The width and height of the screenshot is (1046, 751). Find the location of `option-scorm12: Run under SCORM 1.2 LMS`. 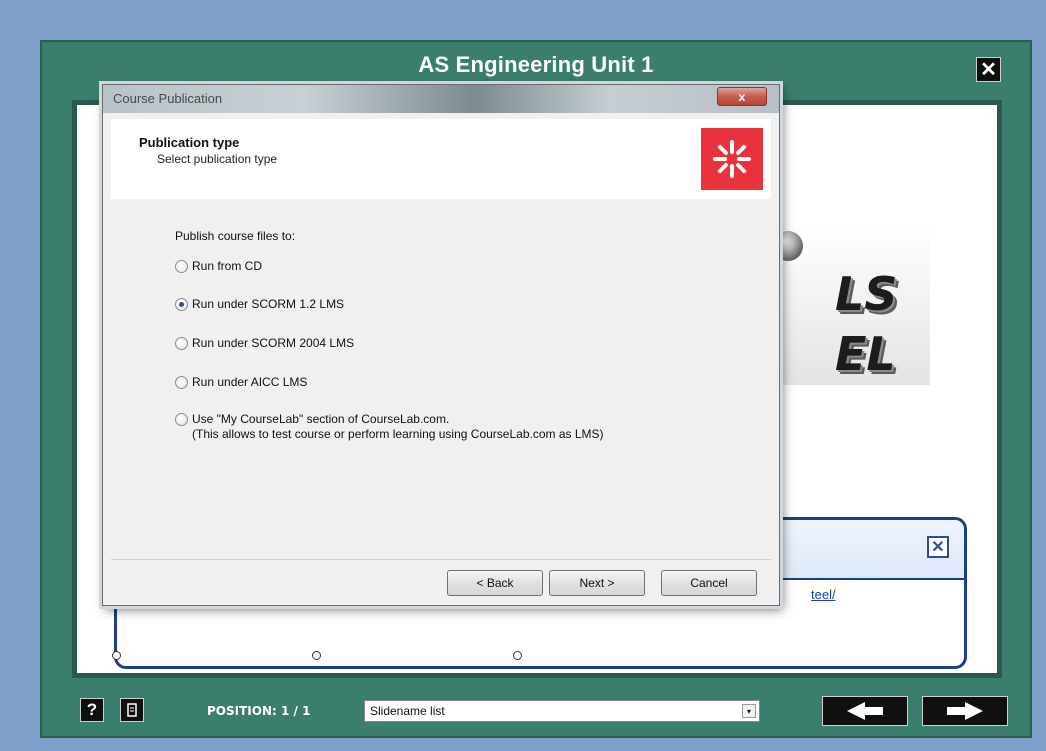

option-scorm12: Run under SCORM 1.2 LMS is located at coordinates (259, 304).